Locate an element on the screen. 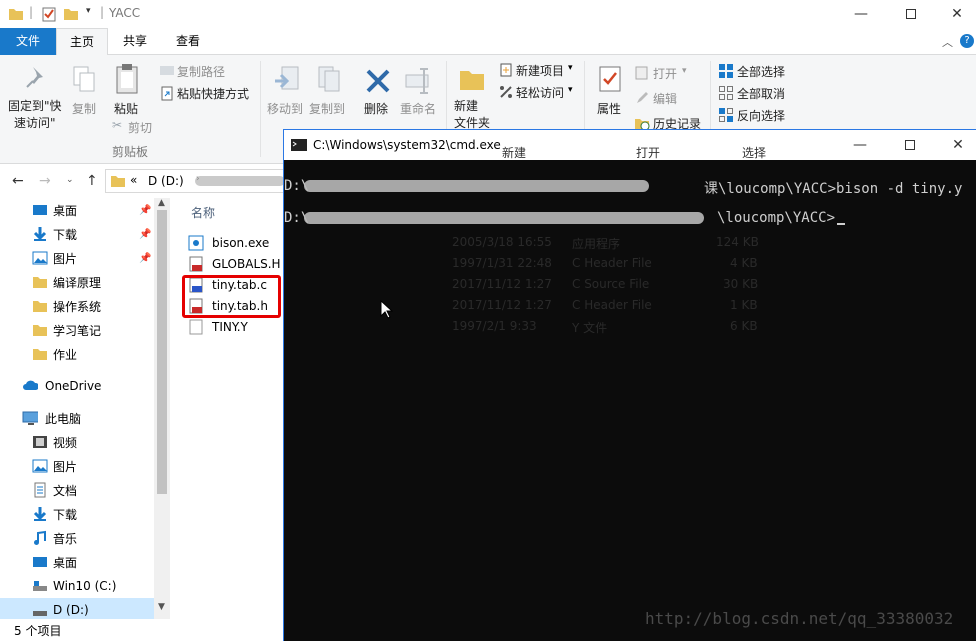 Image resolution: width=976 pixels, height=641 pixels. address-drive-segment: D (D:) is located at coordinates (166, 181).